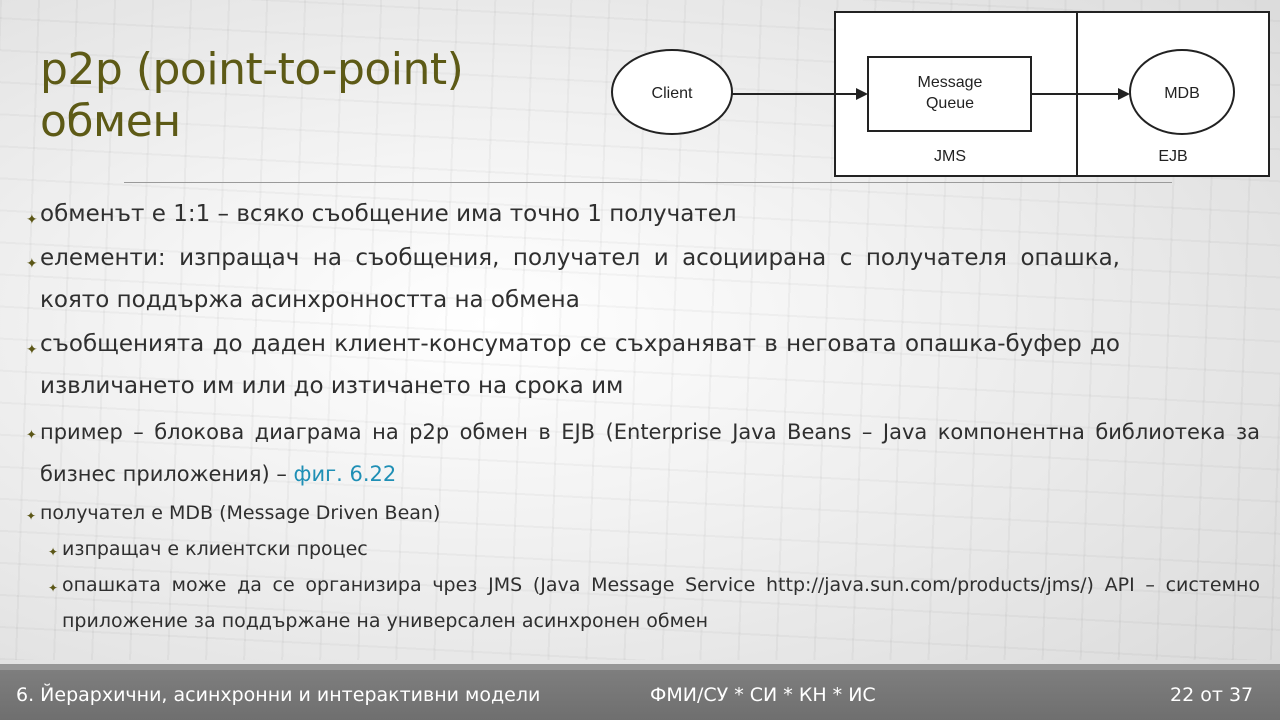 Image resolution: width=1280 pixels, height=720 pixels. I want to click on client-label: Client, so click(672, 93).